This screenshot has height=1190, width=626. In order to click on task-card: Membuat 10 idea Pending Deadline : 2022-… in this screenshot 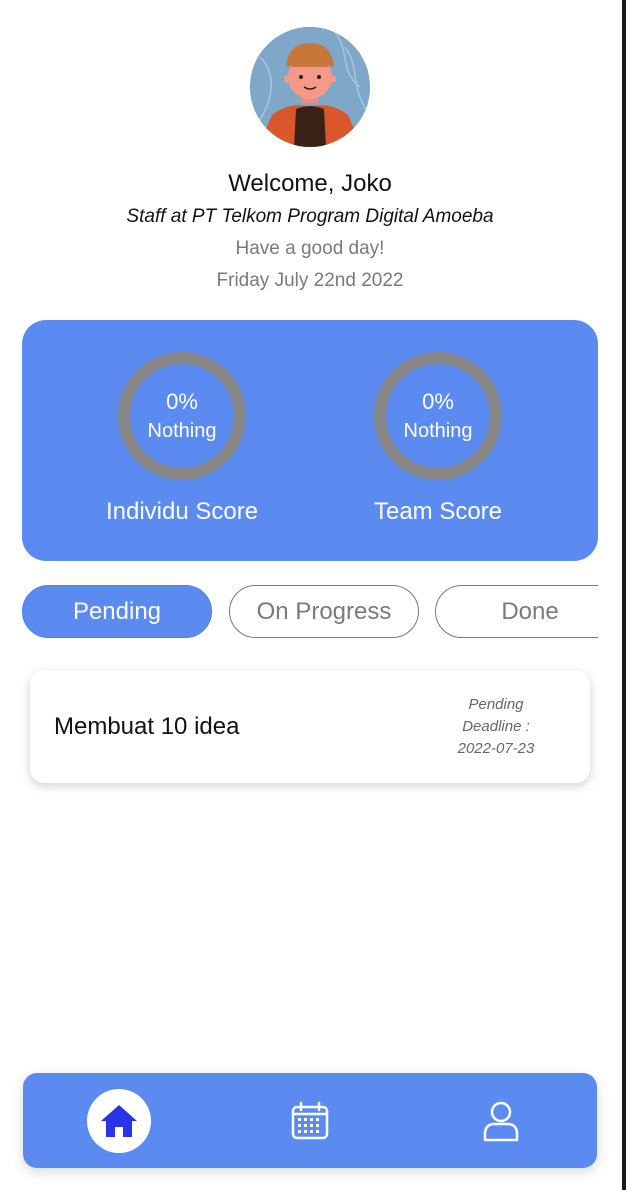, I will do `click(310, 726)`.